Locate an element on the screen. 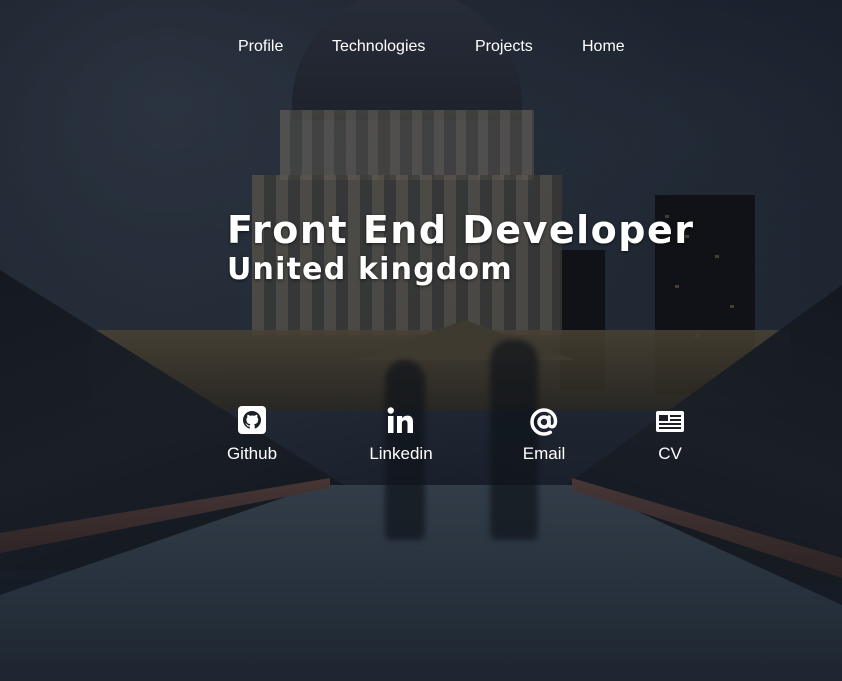 The height and width of the screenshot is (681, 842). nav-item-home: Home is located at coordinates (603, 47).